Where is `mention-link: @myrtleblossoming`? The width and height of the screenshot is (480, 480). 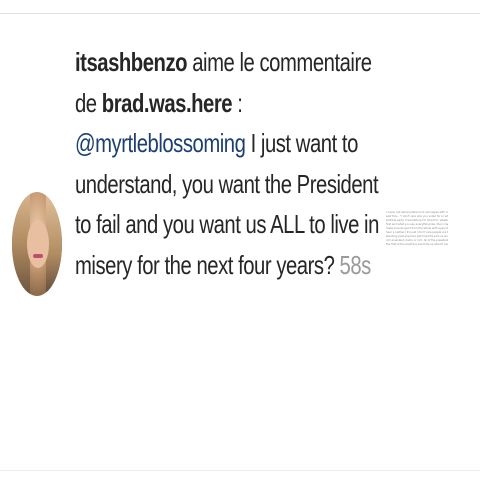 mention-link: @myrtleblossoming is located at coordinates (160, 143).